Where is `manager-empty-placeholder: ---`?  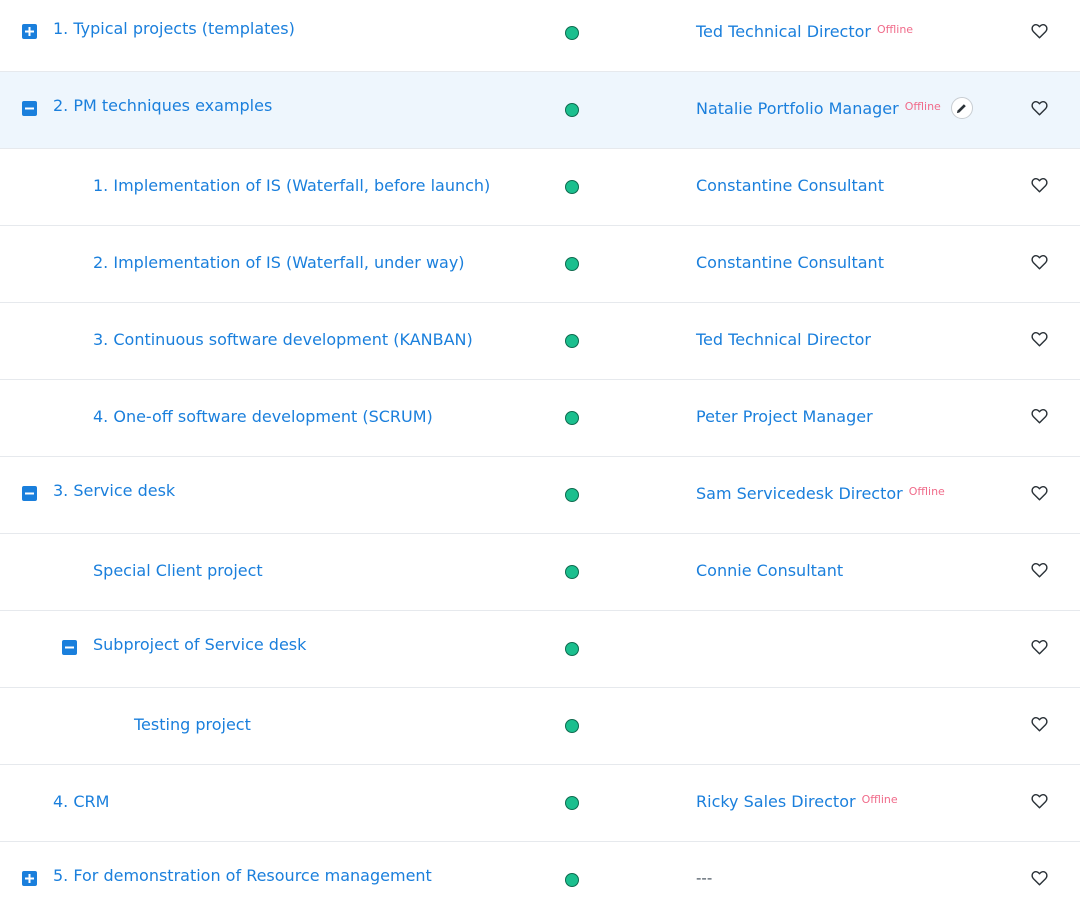 manager-empty-placeholder: --- is located at coordinates (704, 878).